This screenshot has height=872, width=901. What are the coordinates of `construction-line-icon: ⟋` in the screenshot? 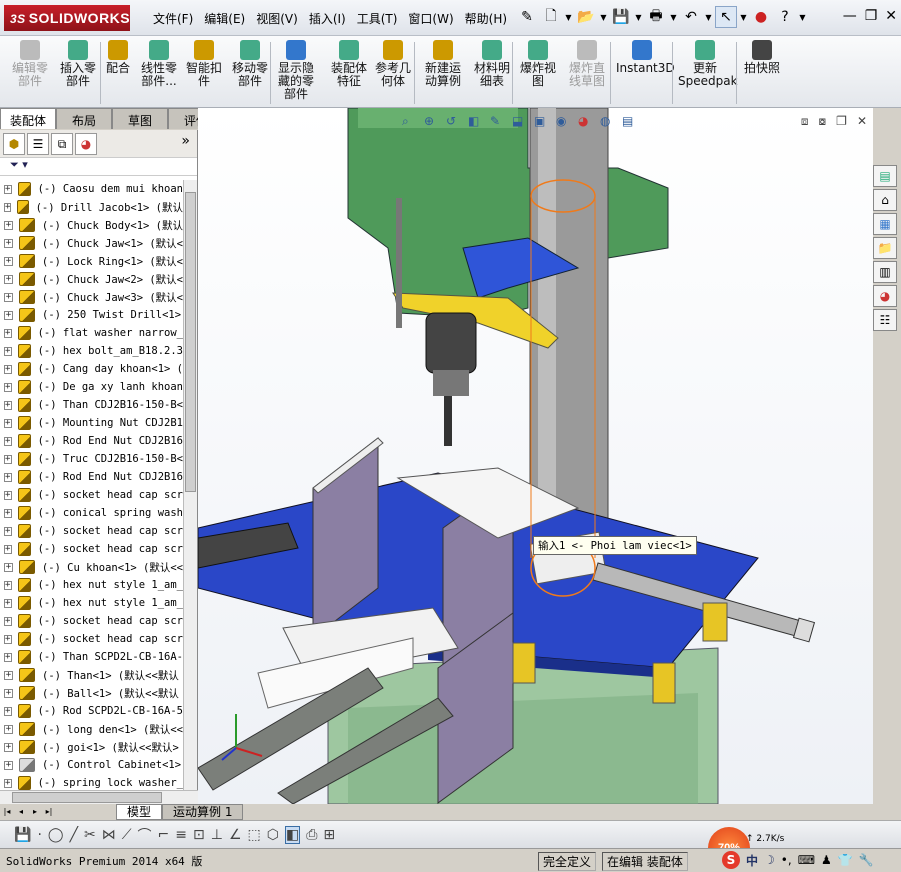 It's located at (127, 835).